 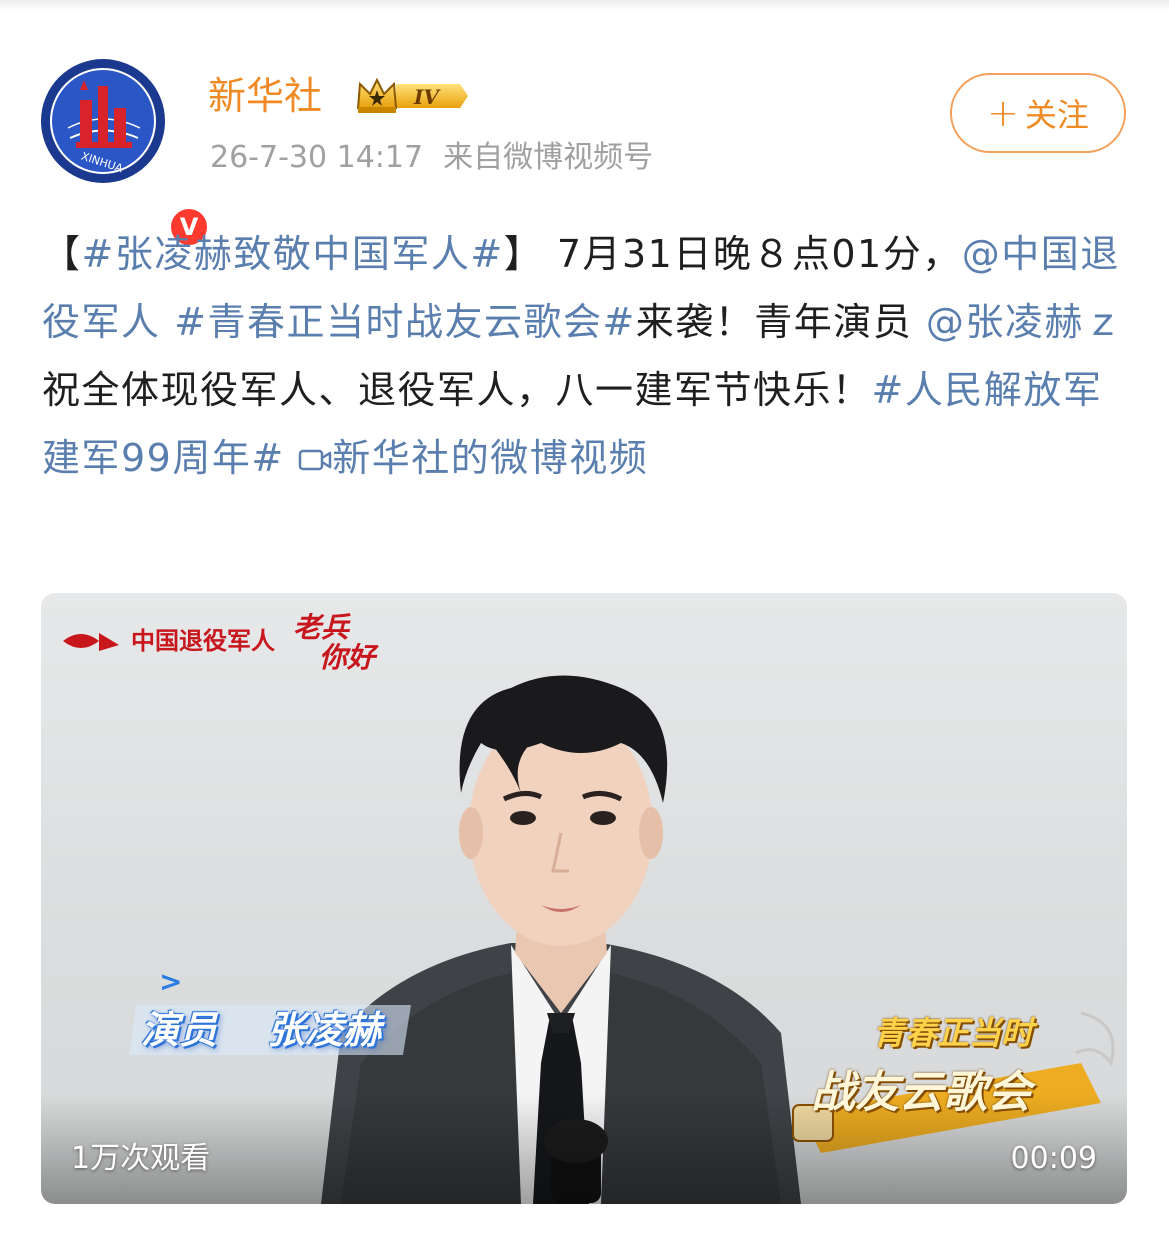 I want to click on brand-slogan-line2: 你好, so click(x=347, y=657).